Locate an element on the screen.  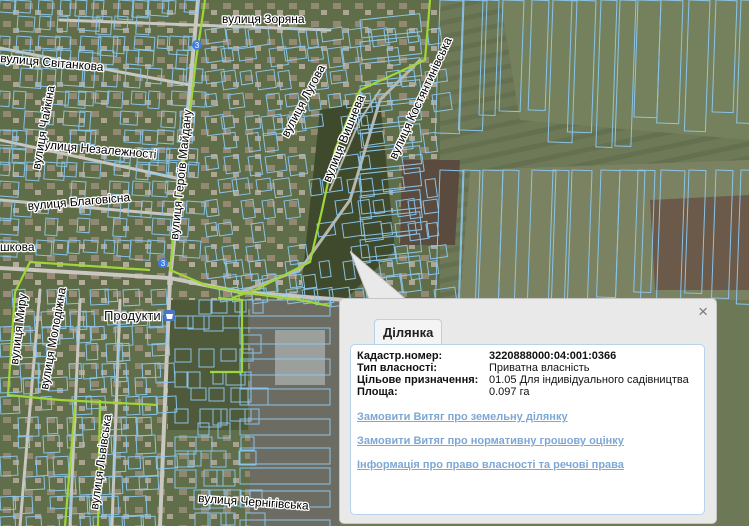
route-marker-3-bottom: 3 is located at coordinates (163, 263).